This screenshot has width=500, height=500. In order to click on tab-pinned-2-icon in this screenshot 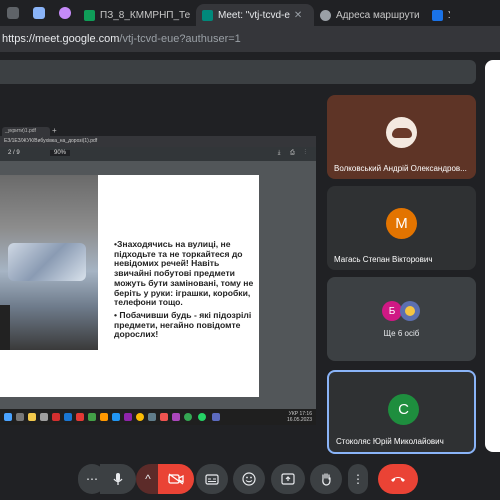, I will do `click(39, 13)`.